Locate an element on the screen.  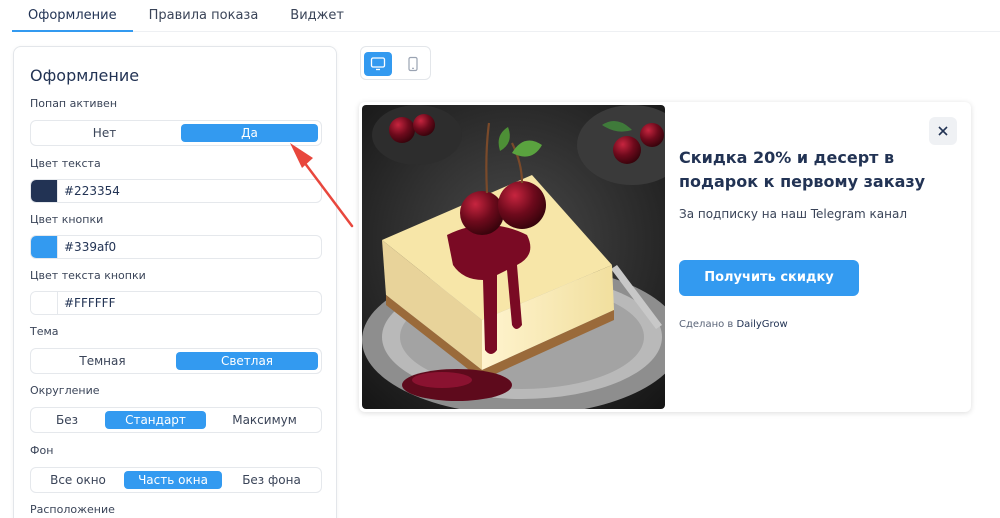
mobile-icon is located at coordinates (413, 64).